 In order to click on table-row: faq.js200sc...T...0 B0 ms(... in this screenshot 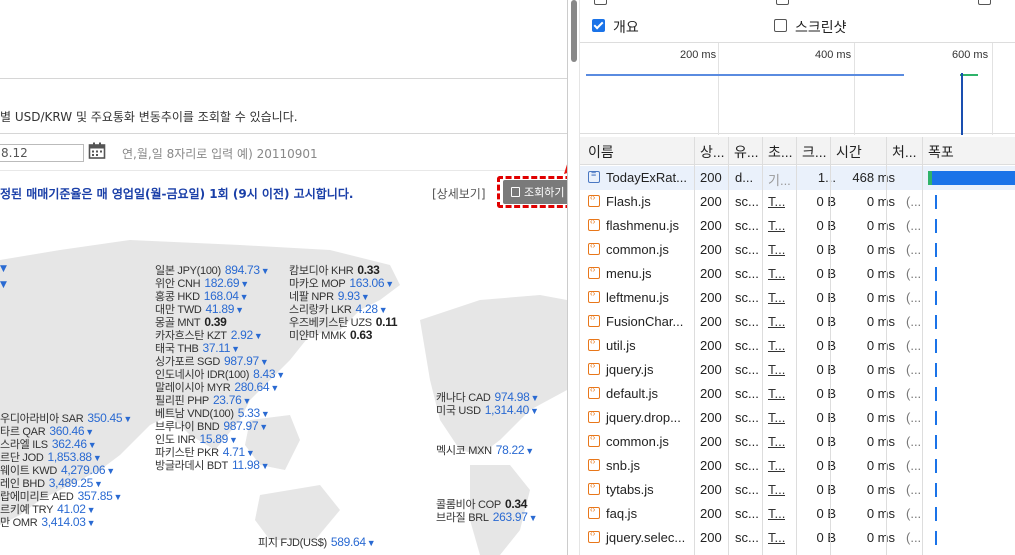, I will do `click(797, 514)`.